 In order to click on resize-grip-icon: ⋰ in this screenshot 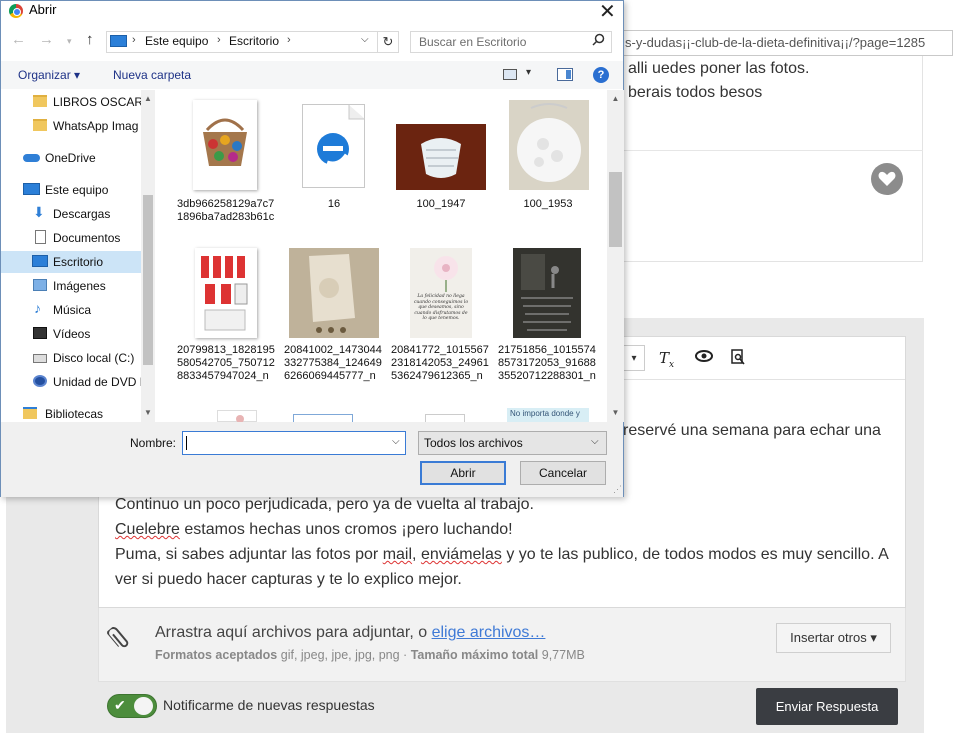, I will do `click(617, 489)`.